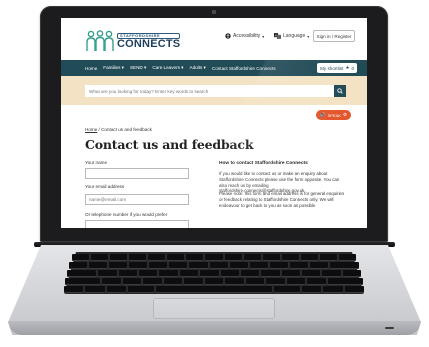 The height and width of the screenshot is (347, 429). What do you see at coordinates (137, 224) in the screenshot?
I see `phone-field` at bounding box center [137, 224].